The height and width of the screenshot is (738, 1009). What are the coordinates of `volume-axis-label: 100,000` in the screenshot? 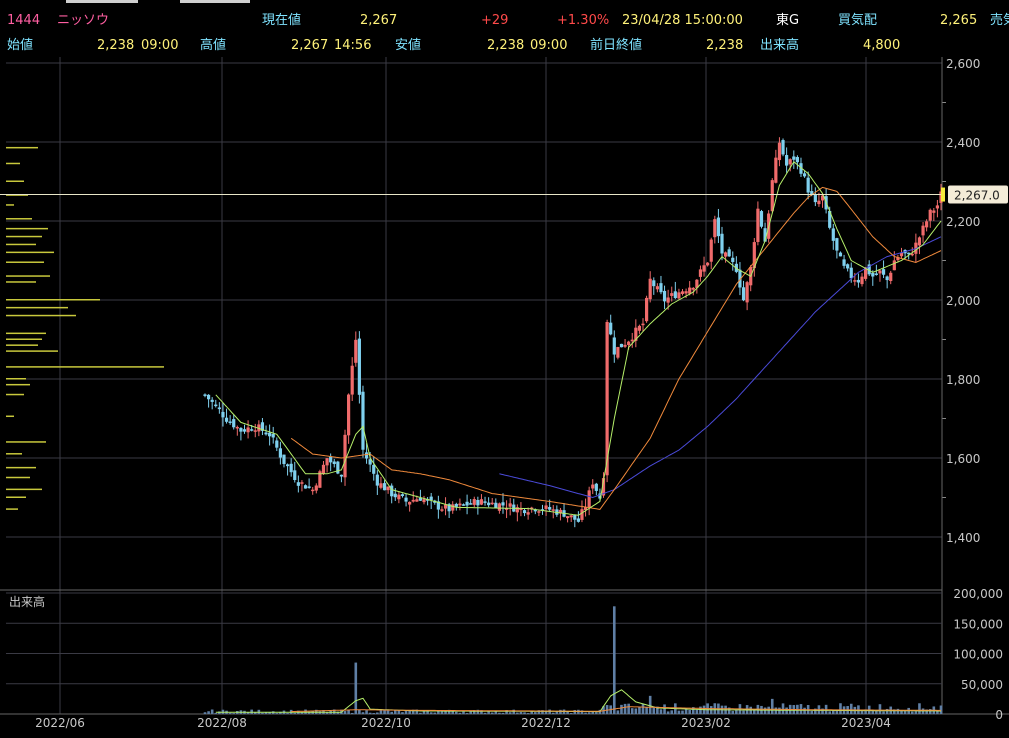 It's located at (978, 655).